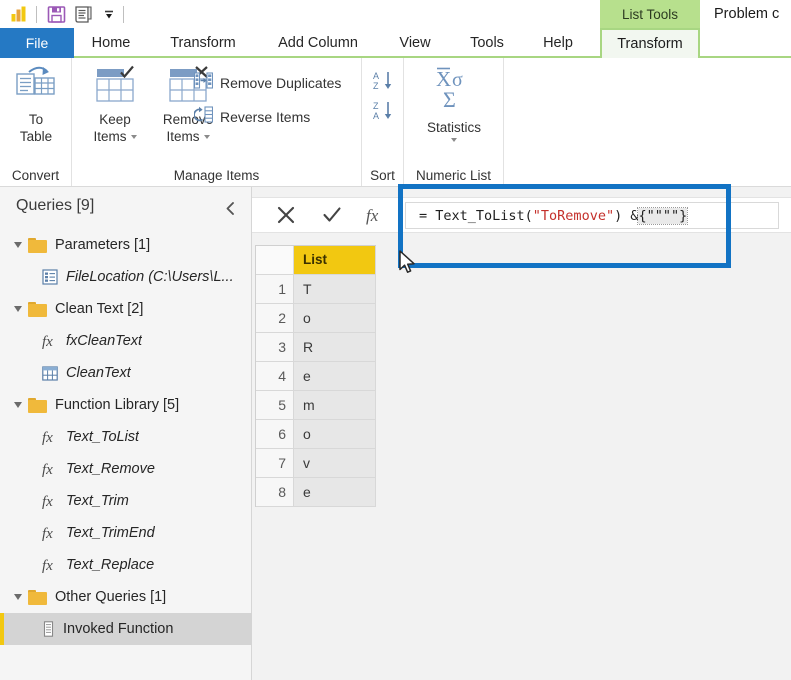 The width and height of the screenshot is (791, 680). Describe the element at coordinates (110, 533) in the screenshot. I see `query-item-text-trimend-label: Text_TrimEnd` at that location.